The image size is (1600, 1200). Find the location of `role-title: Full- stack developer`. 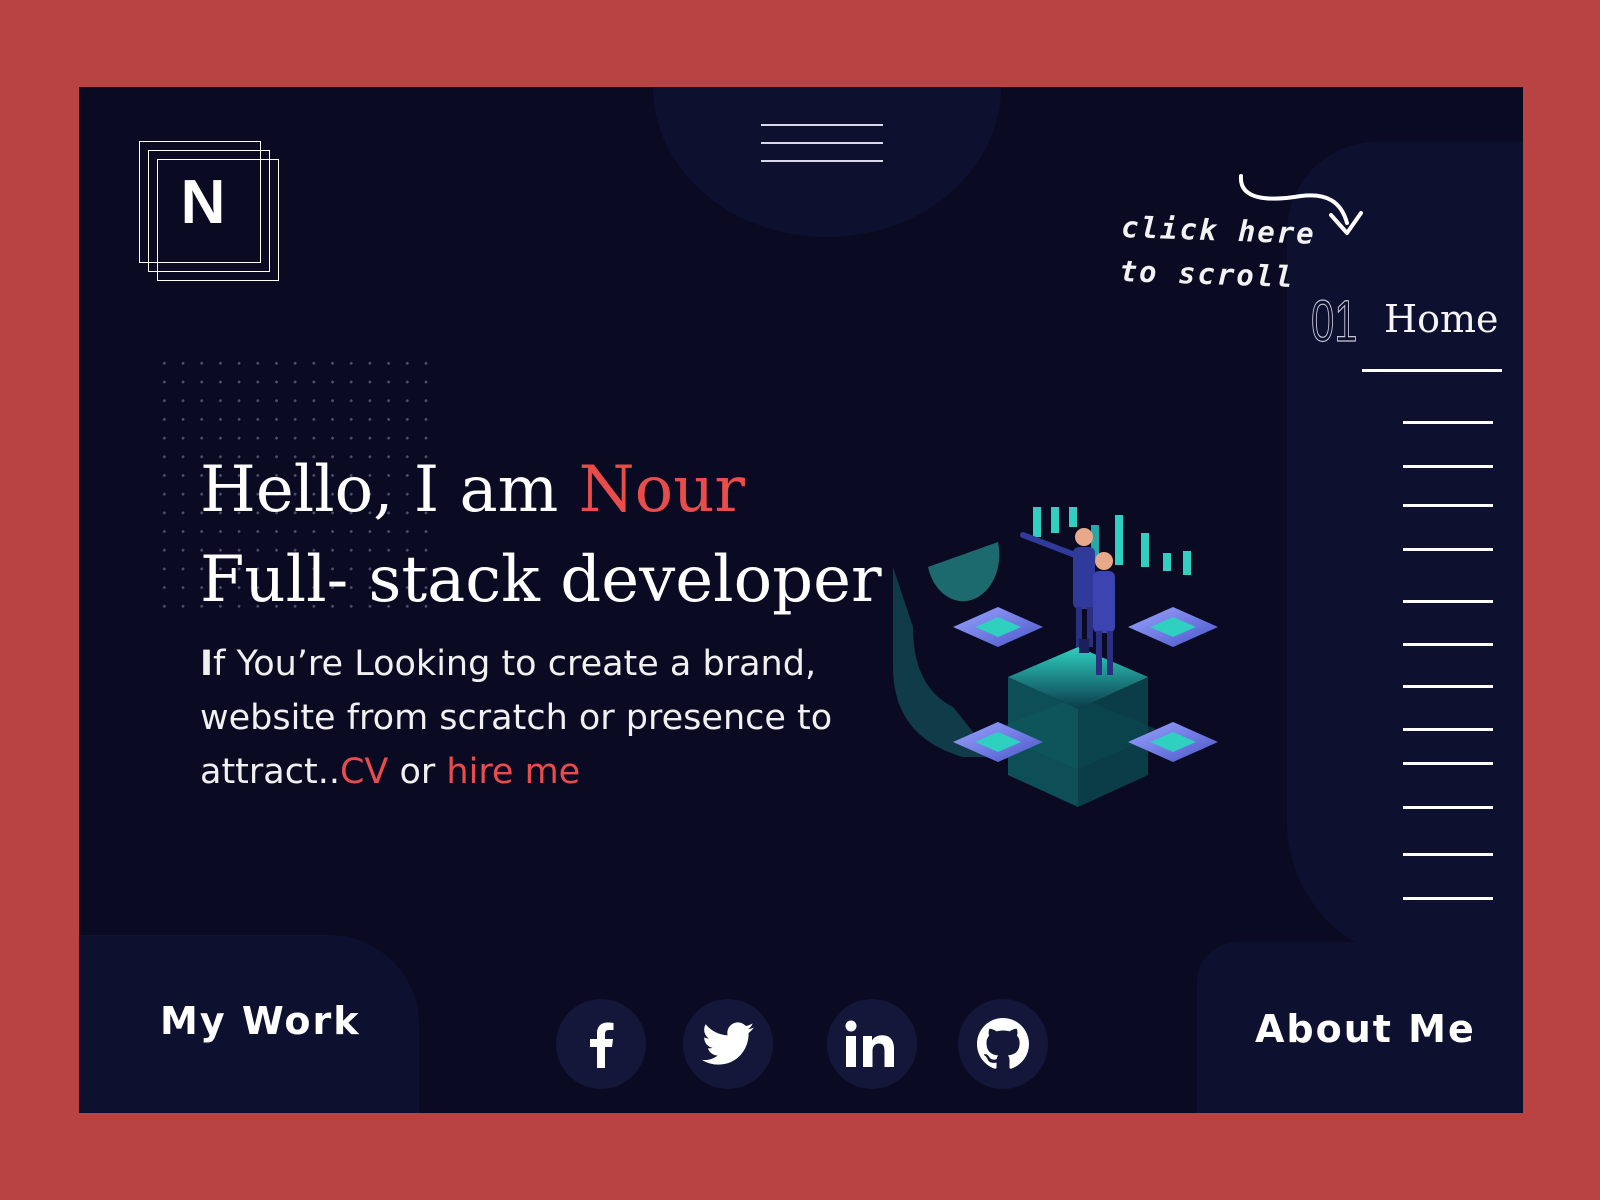

role-title: Full- stack developer is located at coordinates (541, 580).